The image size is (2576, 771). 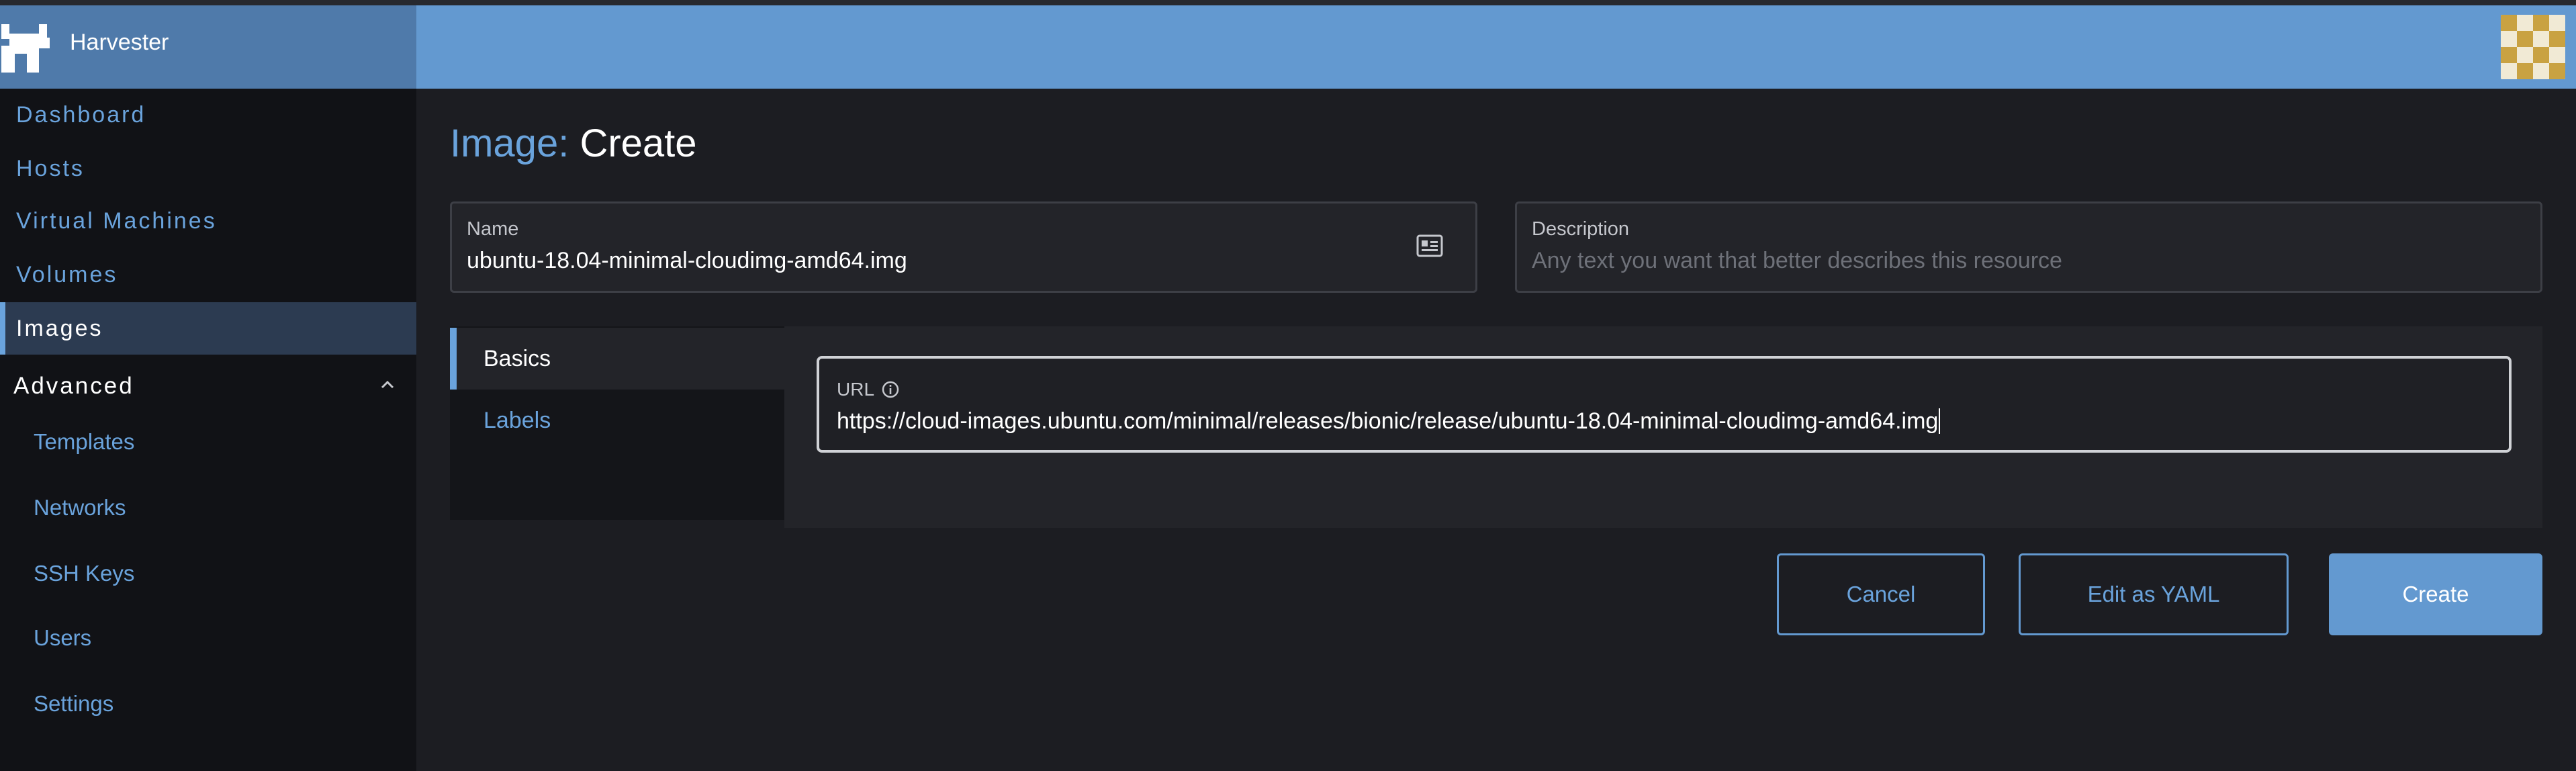 I want to click on id-card-icon, so click(x=1429, y=245).